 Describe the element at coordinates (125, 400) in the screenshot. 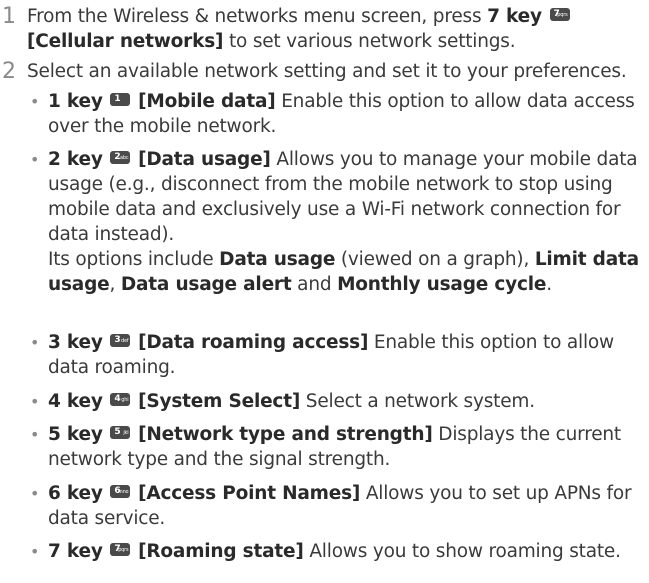

I see `keycap-letters: ghi` at that location.